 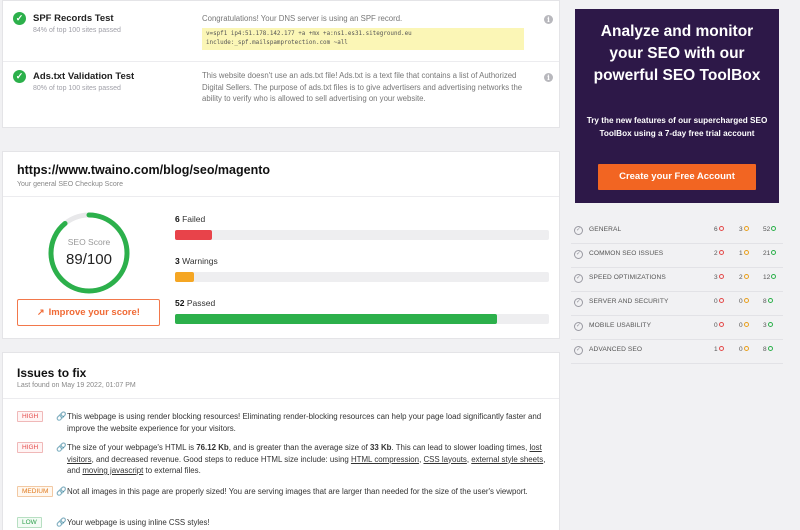 I want to click on category-row-mobile-usability: ✓ MOBILE USABILITY 0 0 3, so click(x=677, y=328).